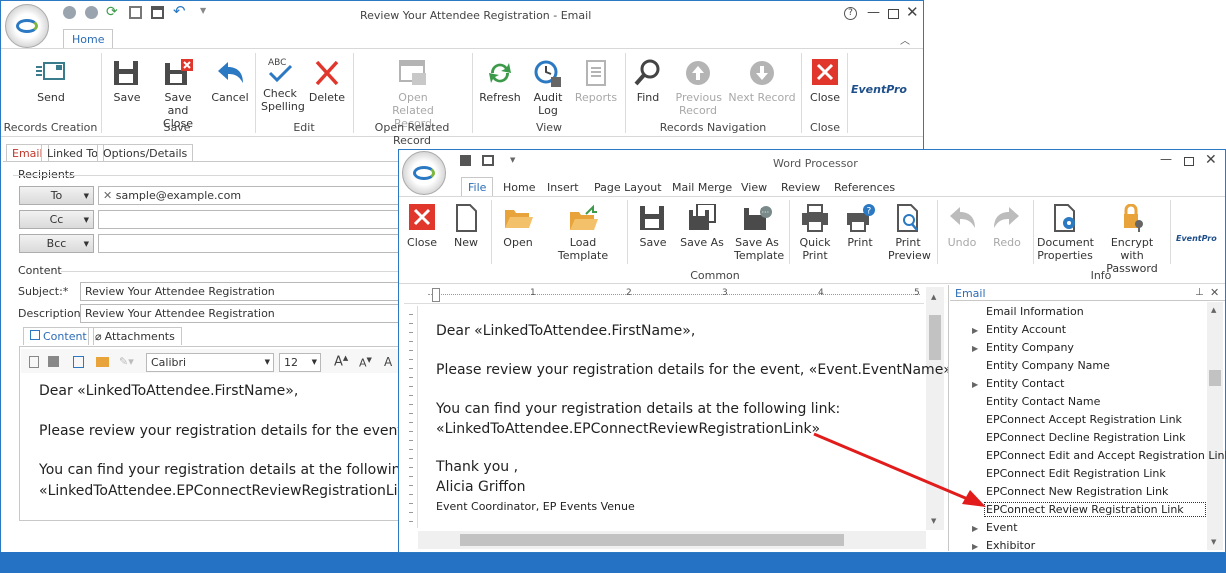 This screenshot has height=573, width=1226. I want to click on refresh-quick-icon: ⟳, so click(112, 12).